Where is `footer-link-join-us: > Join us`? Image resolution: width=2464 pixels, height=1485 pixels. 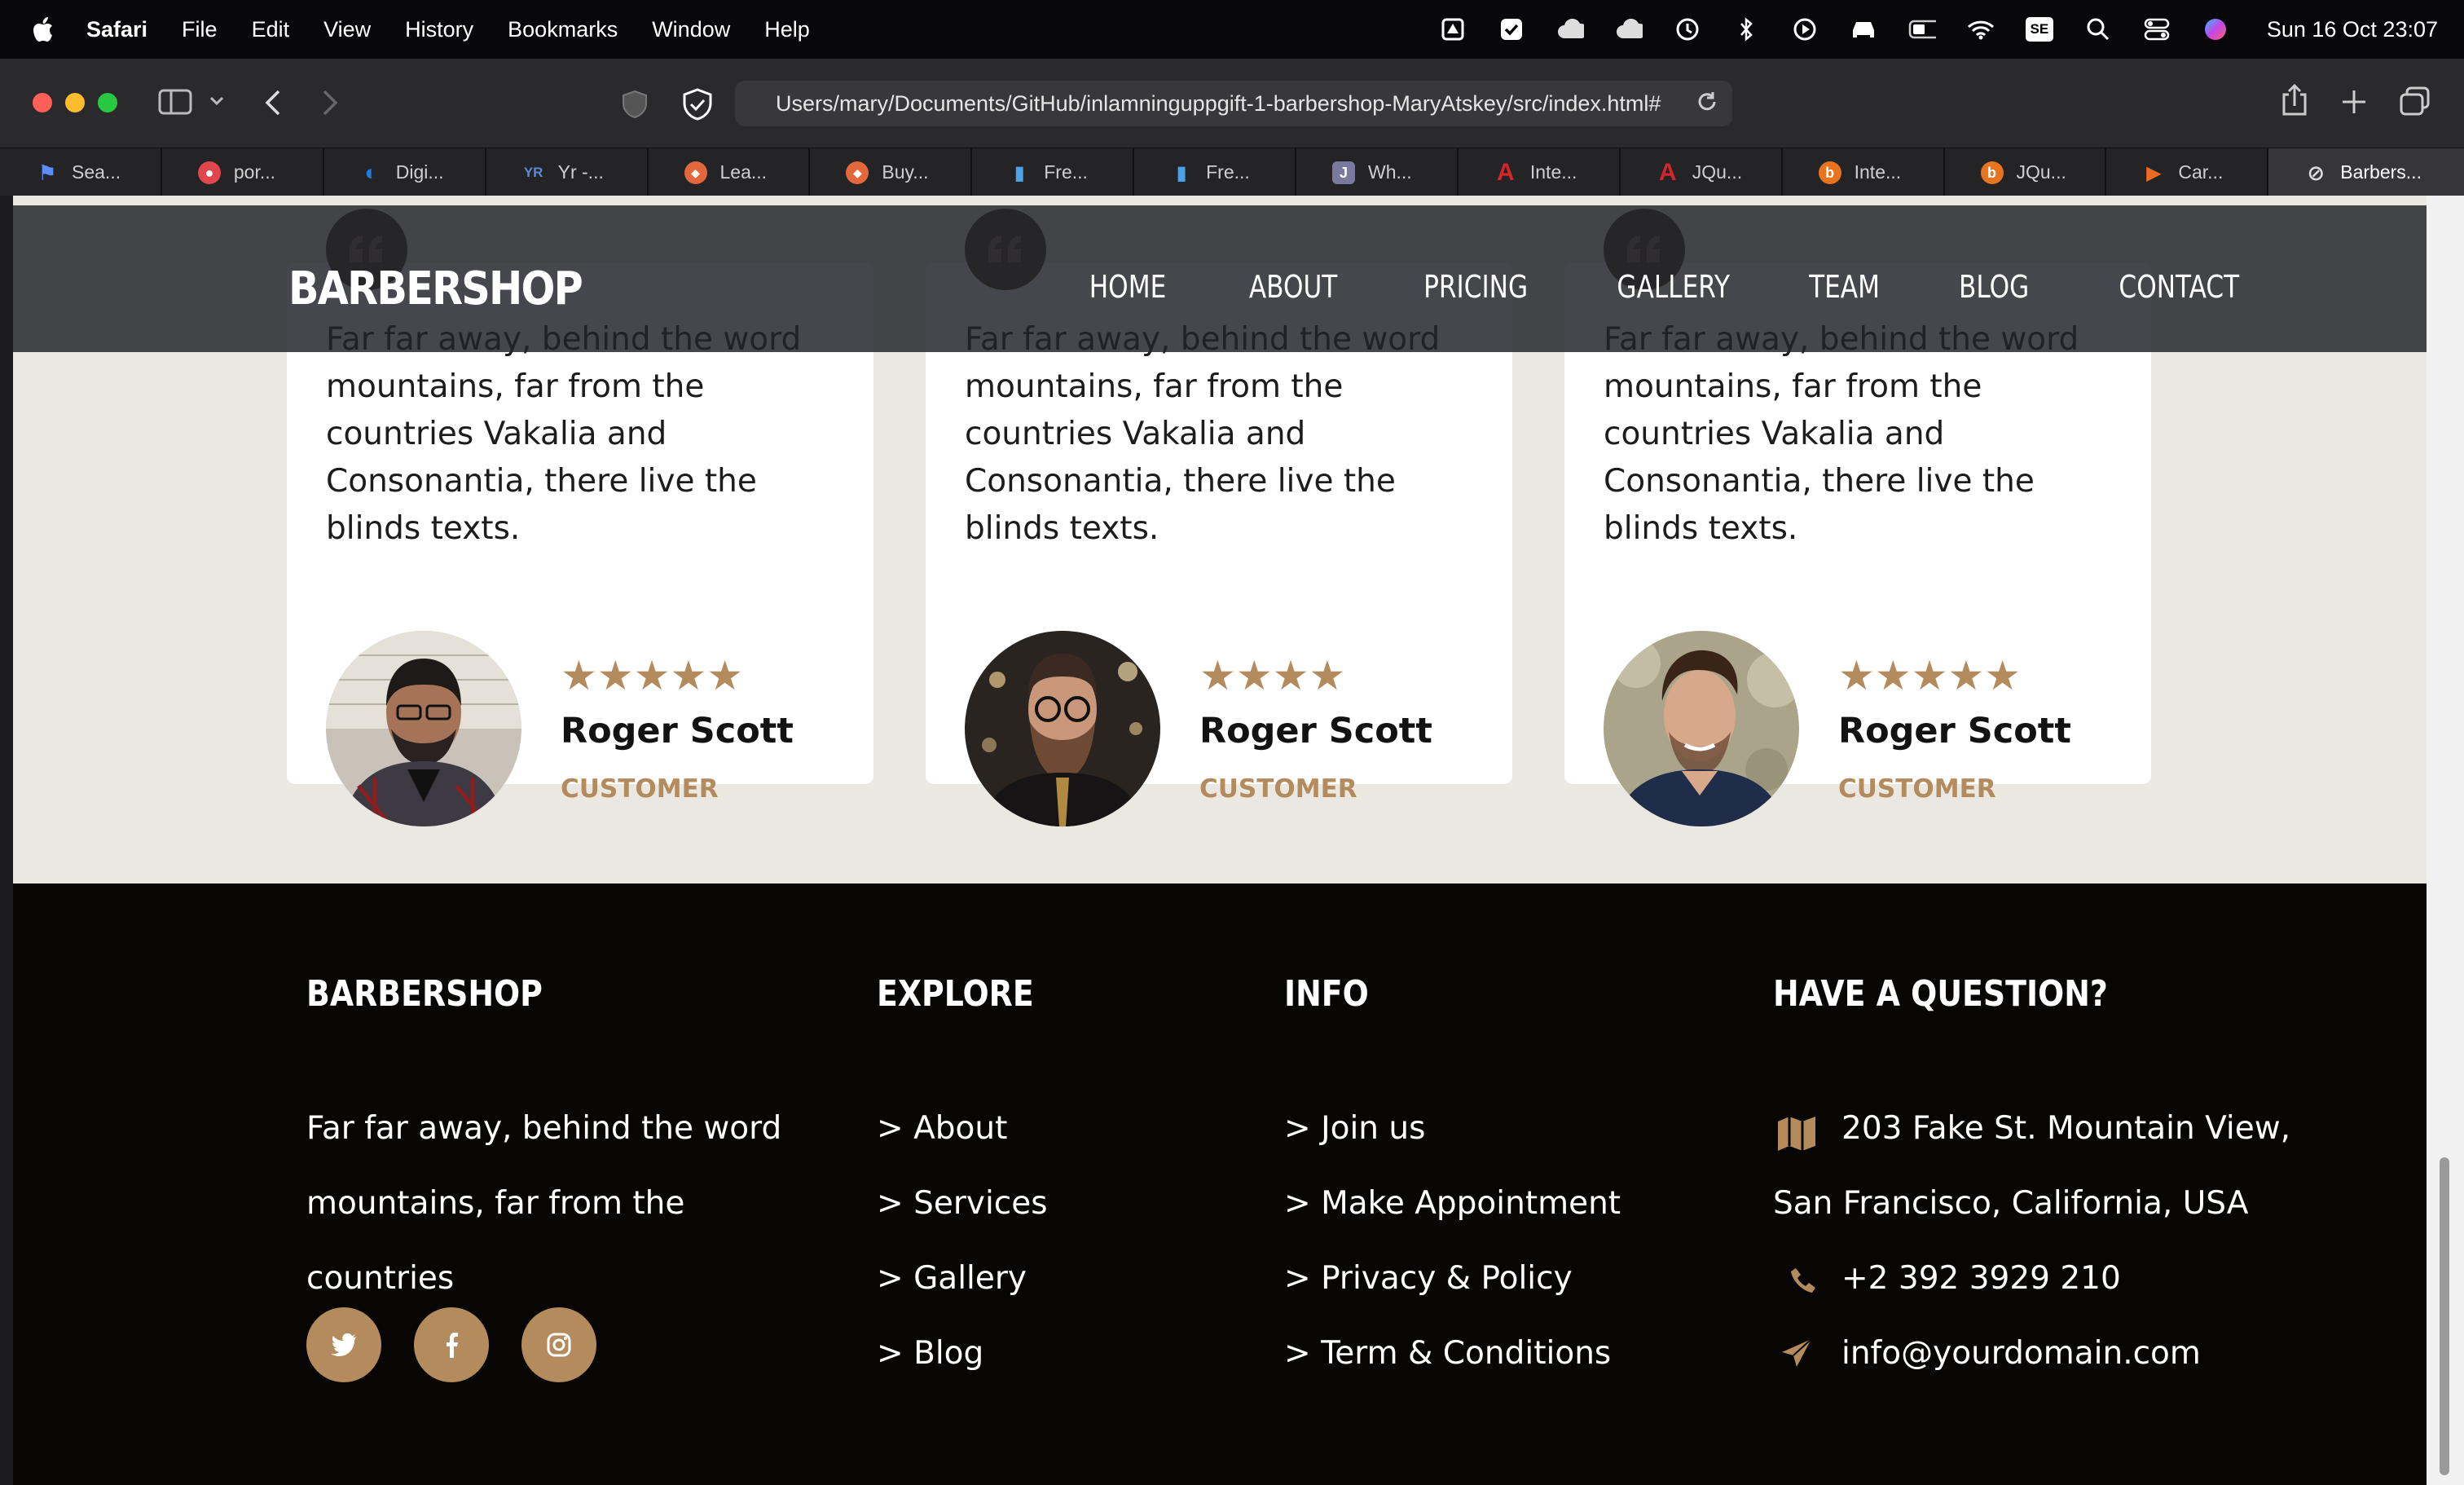
footer-link-join-us: > Join us is located at coordinates (1354, 1129).